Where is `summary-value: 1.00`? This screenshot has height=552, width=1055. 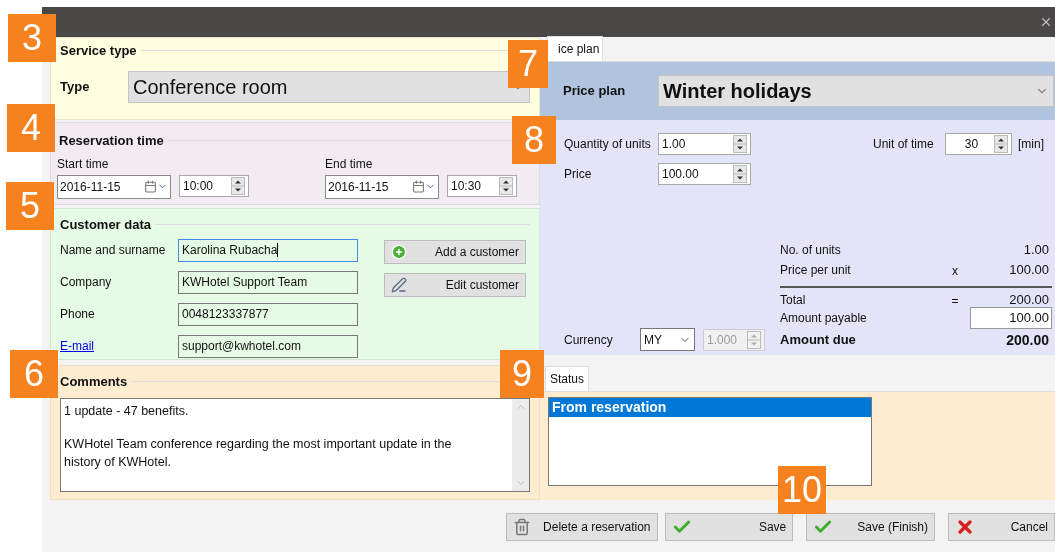 summary-value: 1.00 is located at coordinates (1036, 250).